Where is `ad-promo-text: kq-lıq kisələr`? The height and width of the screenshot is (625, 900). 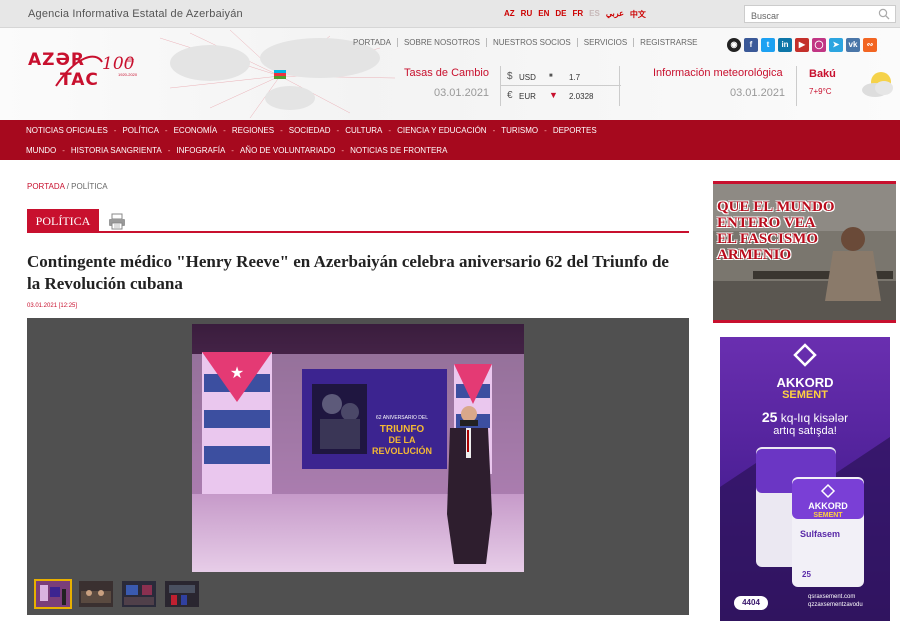
ad-promo-text: kq-lıq kisələr is located at coordinates (814, 418).